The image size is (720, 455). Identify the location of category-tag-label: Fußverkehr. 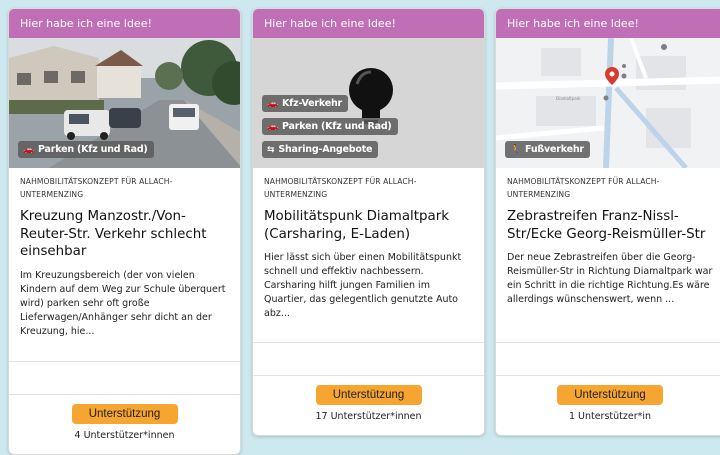
(554, 149).